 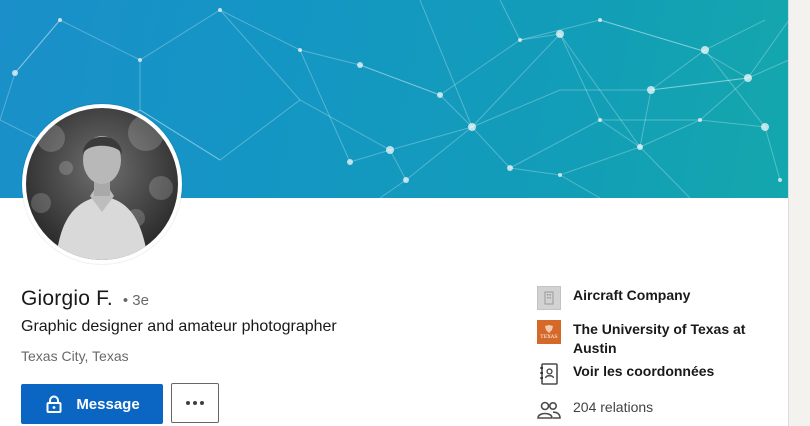 I want to click on contact-info-label: Voir les coordonnées, so click(x=644, y=371).